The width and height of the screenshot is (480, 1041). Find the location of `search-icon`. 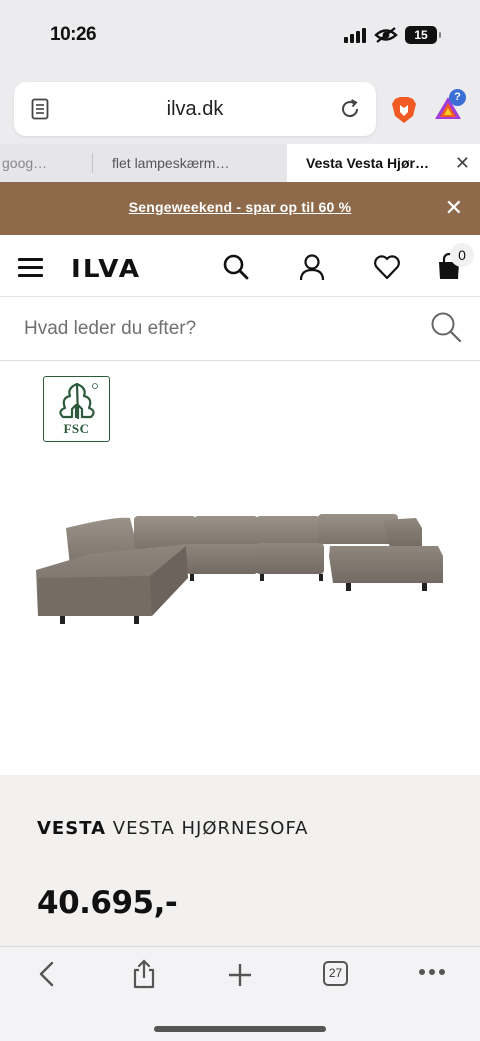

search-icon is located at coordinates (446, 327).